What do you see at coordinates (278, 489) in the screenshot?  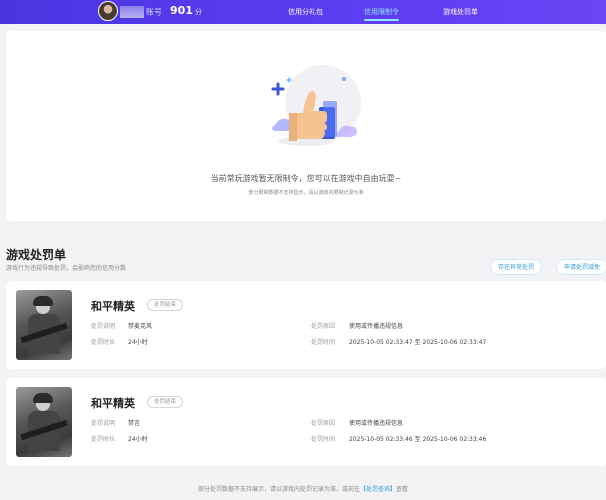 I see `footer-text: 部分处罚数据不支持展示，请以游戏内处罚记录为准，或前往` at bounding box center [278, 489].